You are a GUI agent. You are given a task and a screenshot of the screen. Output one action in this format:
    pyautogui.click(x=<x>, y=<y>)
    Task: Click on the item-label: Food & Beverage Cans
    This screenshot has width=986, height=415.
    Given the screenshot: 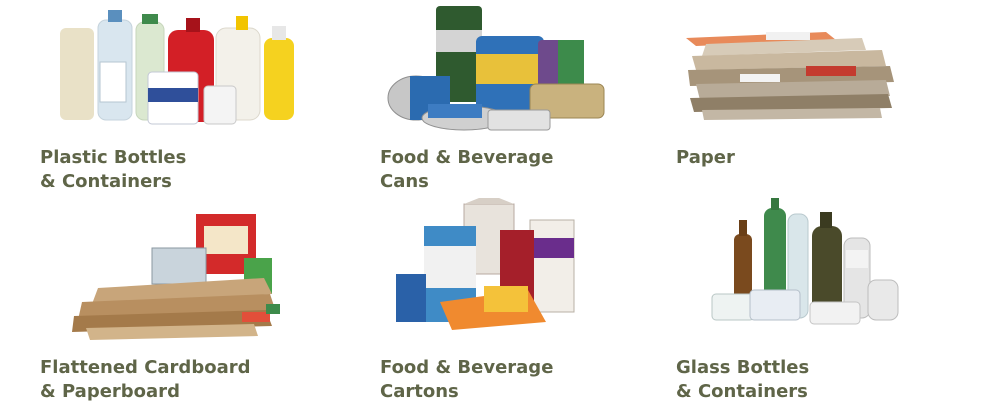 What is the action you would take?
    pyautogui.click(x=466, y=170)
    